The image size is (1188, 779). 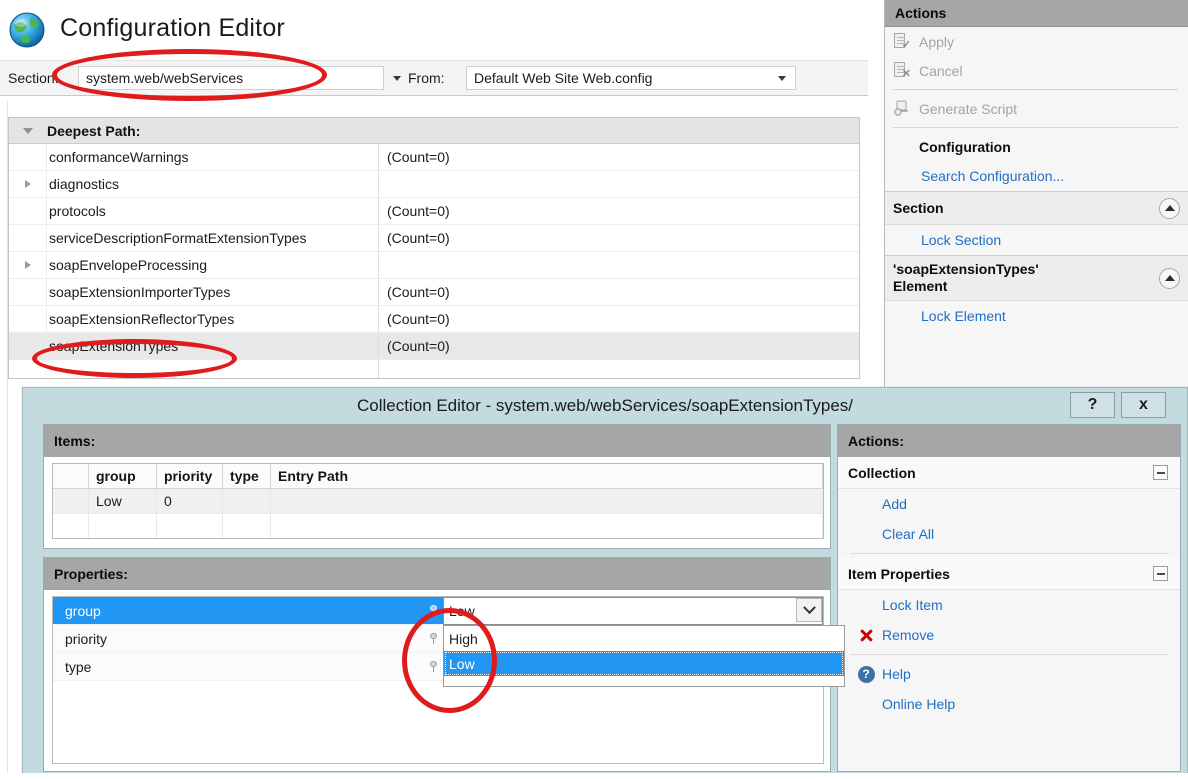 I want to click on apply-icon: ✓, so click(x=906, y=42).